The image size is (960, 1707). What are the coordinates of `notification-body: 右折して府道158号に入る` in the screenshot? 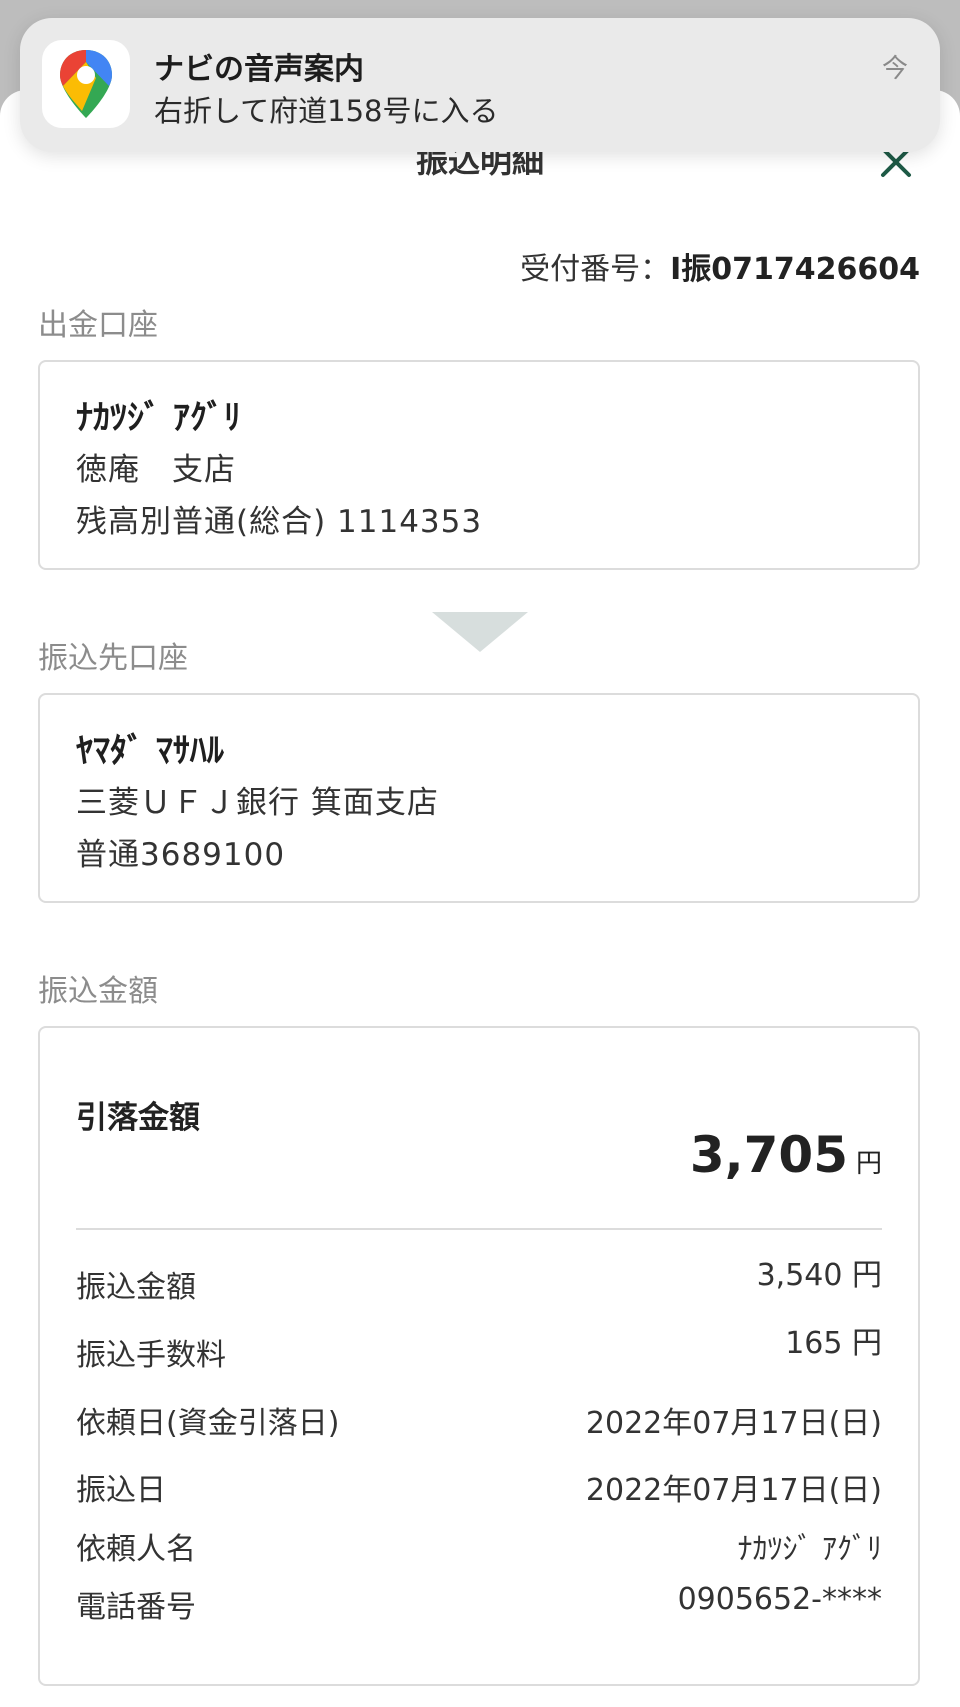 It's located at (326, 111).